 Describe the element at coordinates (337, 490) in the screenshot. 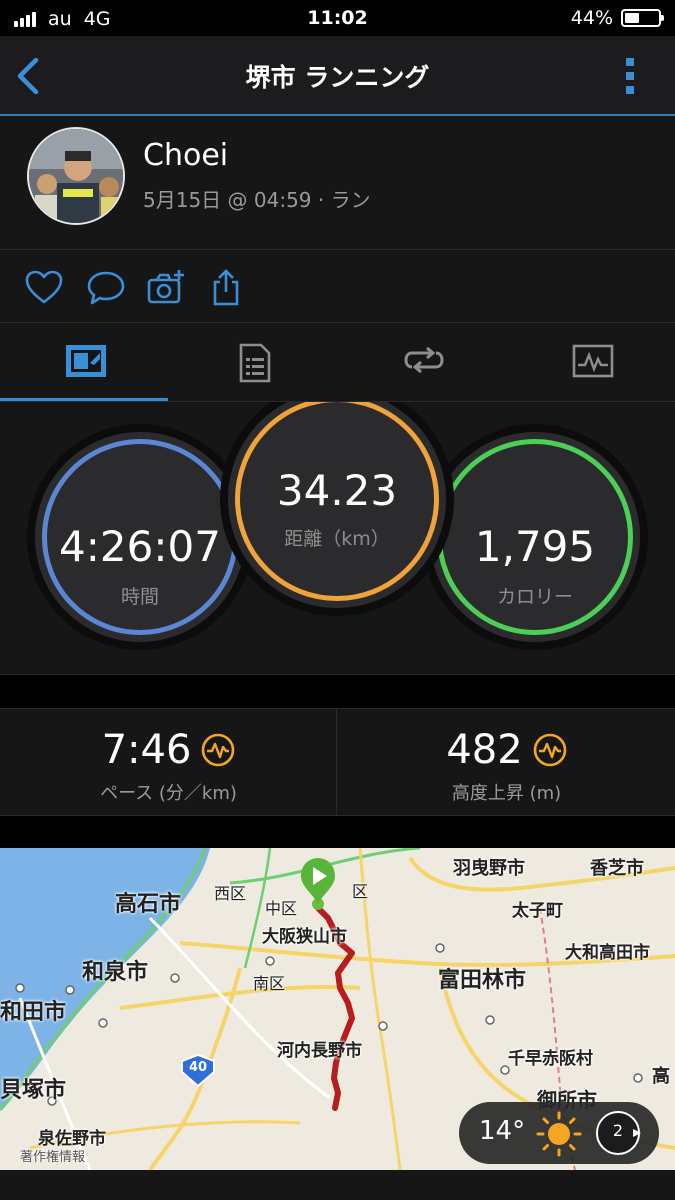

I see `distance-value: 34.23` at that location.